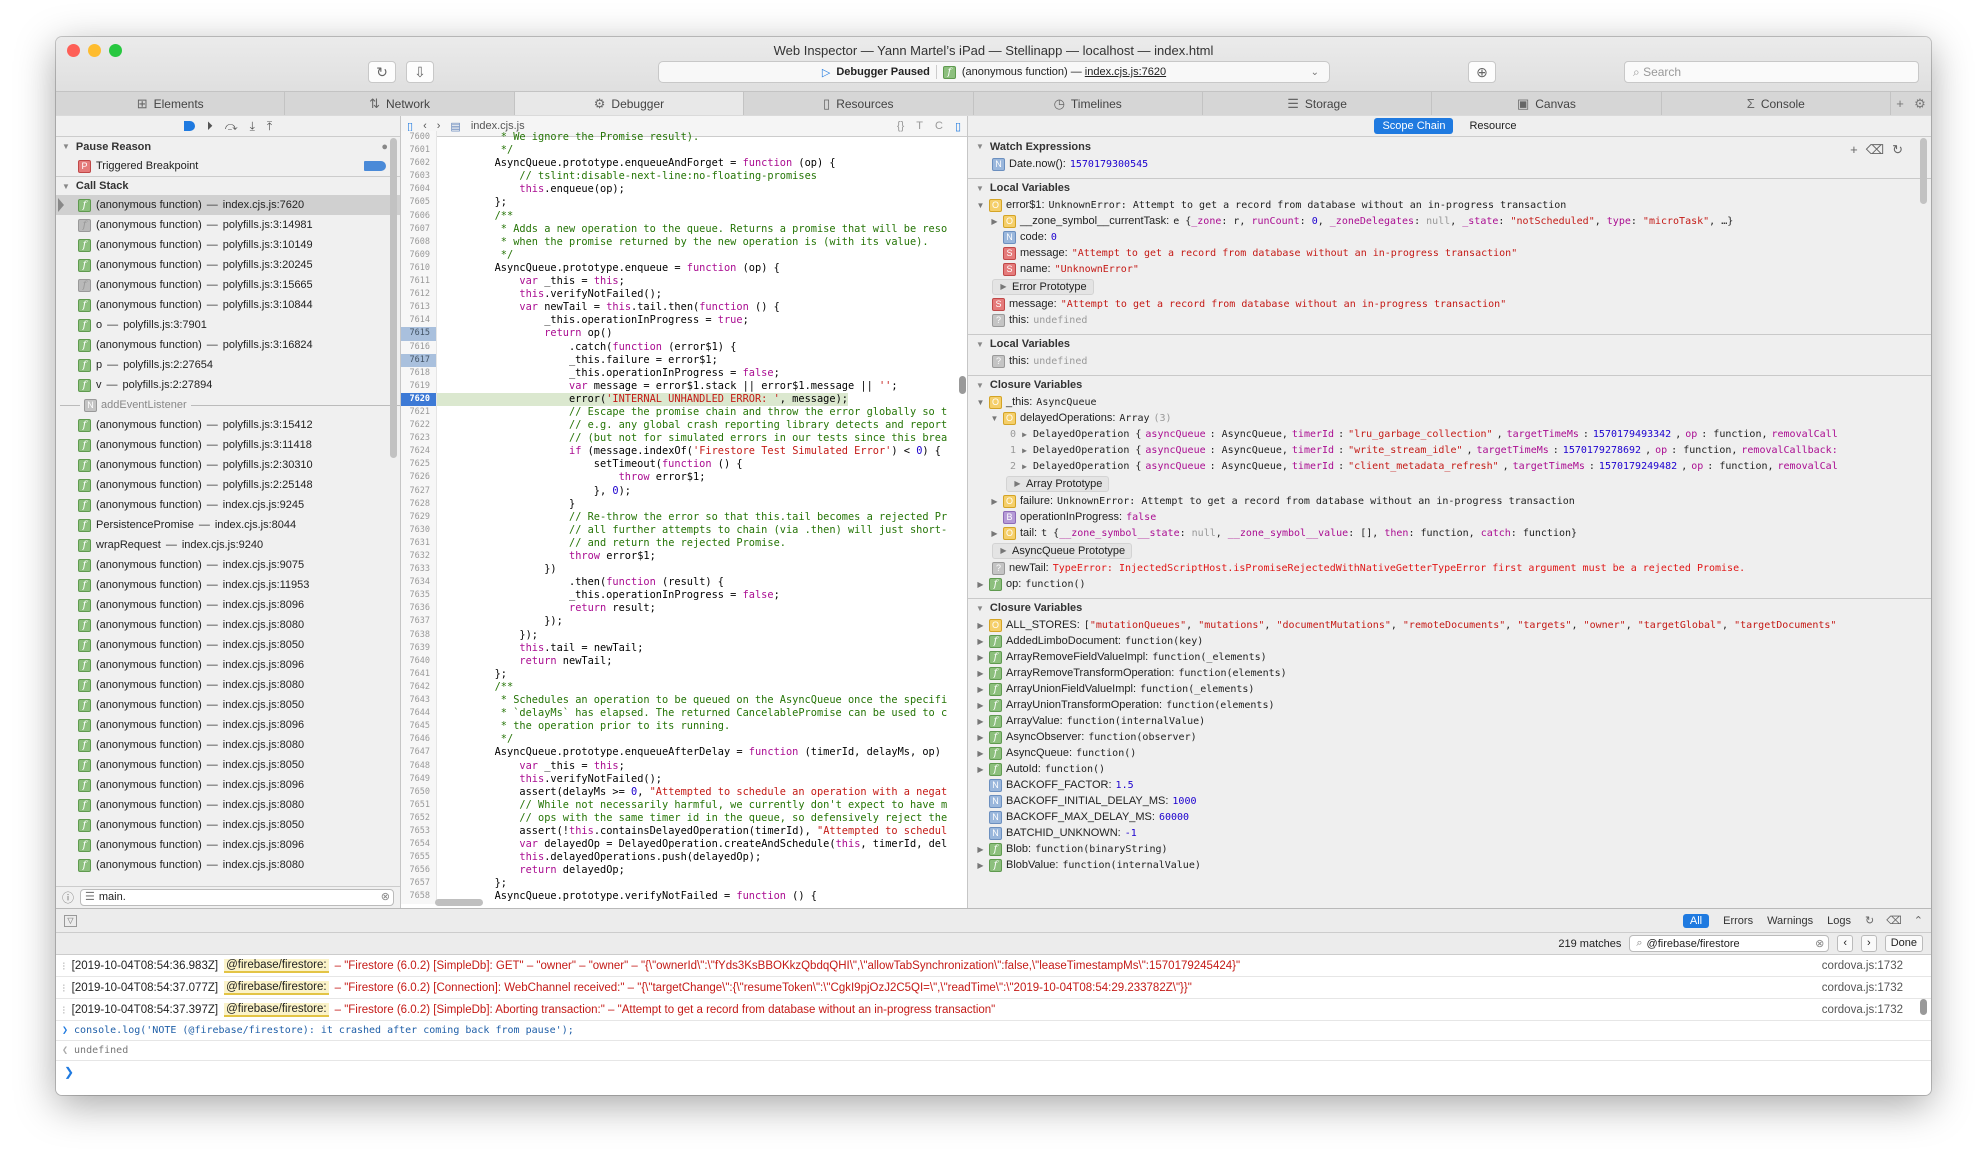  What do you see at coordinates (1449, 418) in the screenshot?
I see `scope-property: ▼ OdelayedOperations: Array (3)` at bounding box center [1449, 418].